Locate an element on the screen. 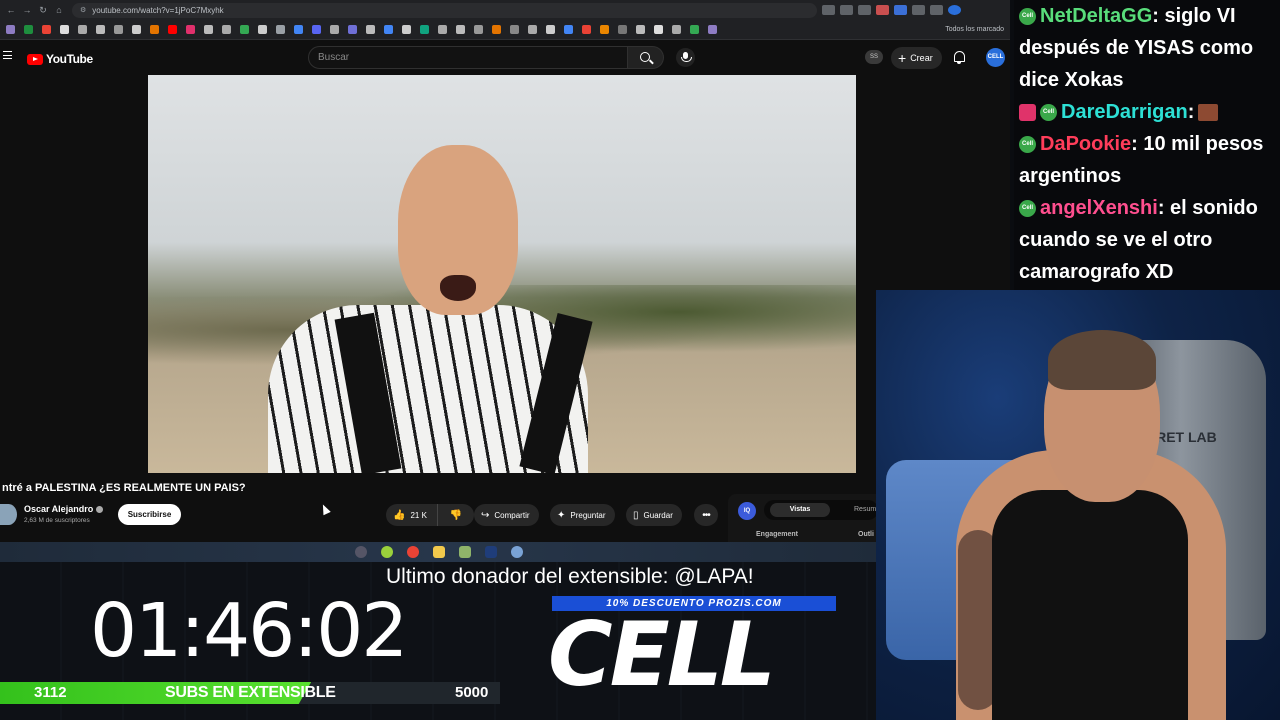 The image size is (1280, 720). subscribe-button: Suscribirse is located at coordinates (149, 514).